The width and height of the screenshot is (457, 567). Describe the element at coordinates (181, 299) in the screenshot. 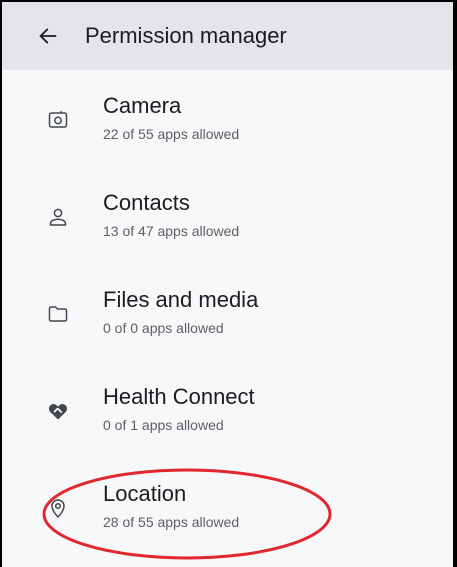

I see `permission-label: Files and media` at that location.